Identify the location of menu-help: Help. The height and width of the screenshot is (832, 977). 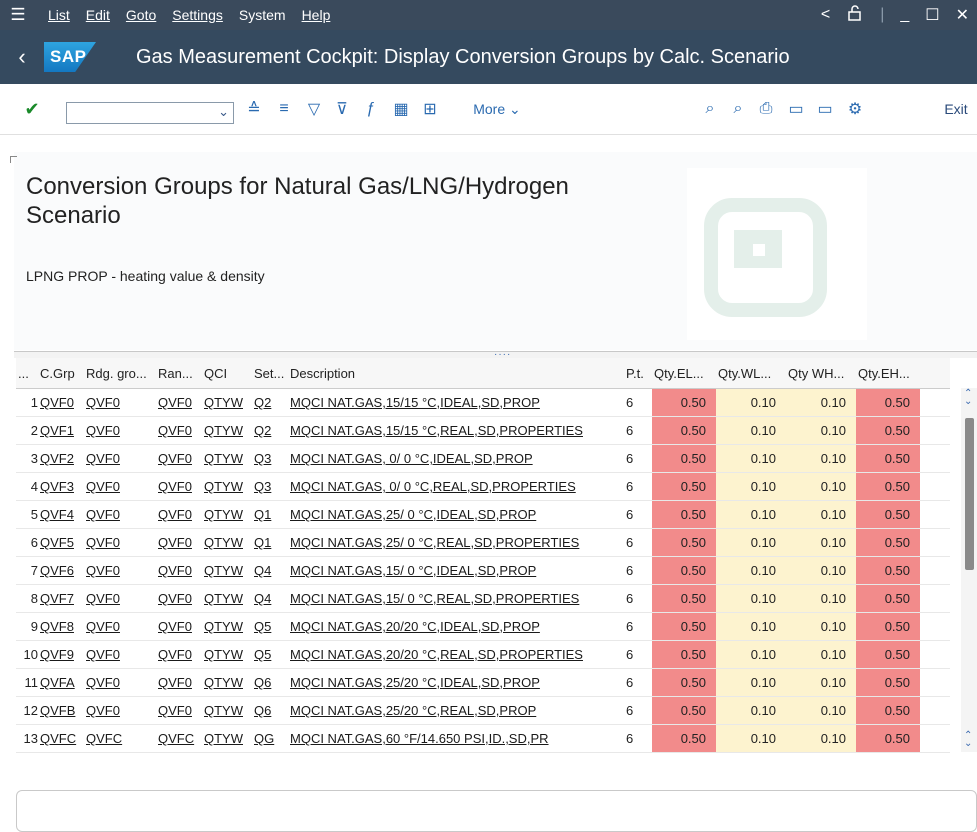
(316, 15).